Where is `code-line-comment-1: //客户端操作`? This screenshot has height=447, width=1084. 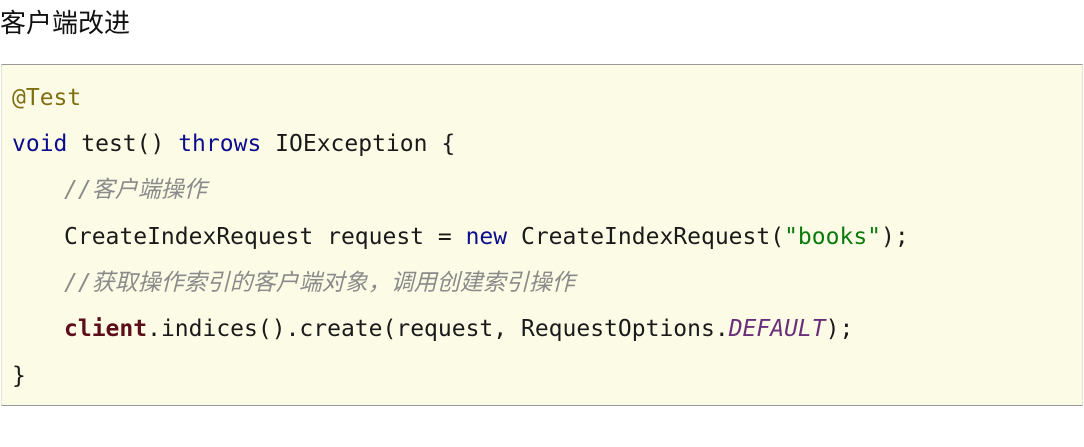 code-line-comment-1: //客户端操作 is located at coordinates (109, 190).